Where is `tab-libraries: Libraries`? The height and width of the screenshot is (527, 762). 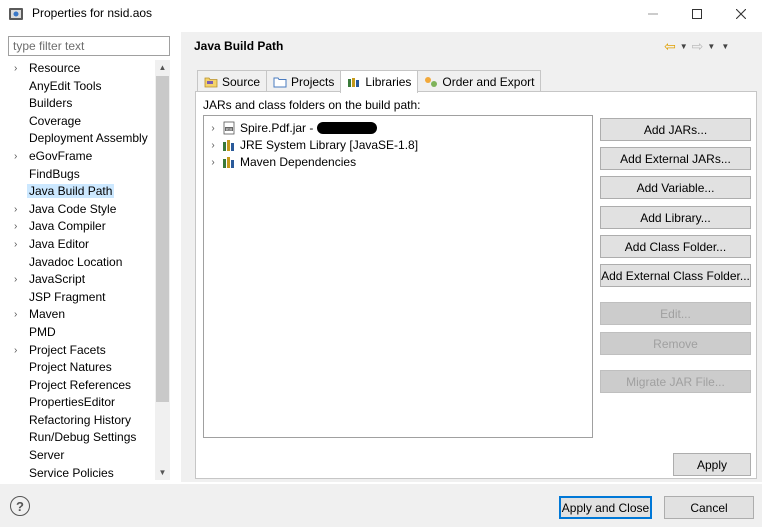 tab-libraries: Libraries is located at coordinates (379, 81).